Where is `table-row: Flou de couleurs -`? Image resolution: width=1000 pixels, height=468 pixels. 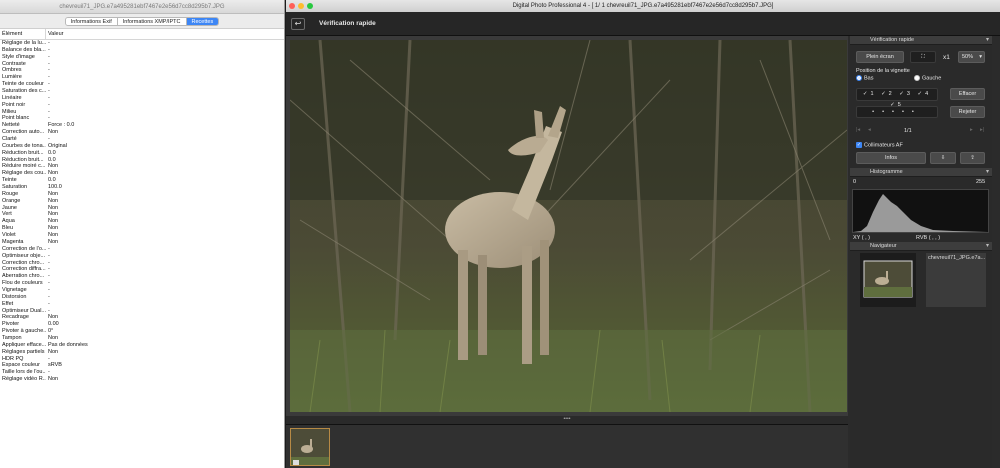 table-row: Flou de couleurs - is located at coordinates (142, 283).